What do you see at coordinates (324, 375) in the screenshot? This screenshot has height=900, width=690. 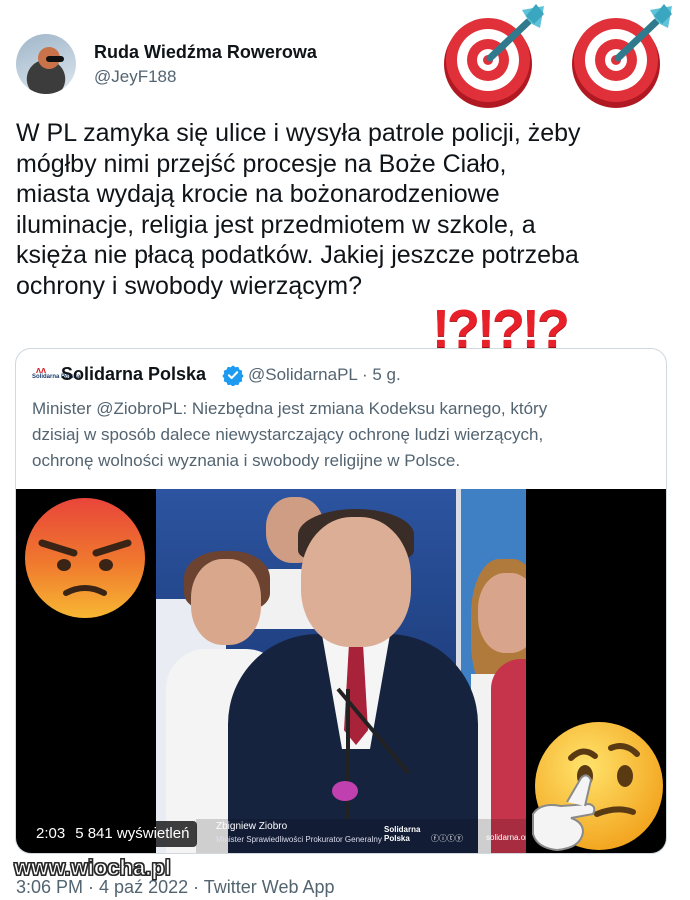 I see `quoted-handle-time: @SolidarnaPL · 5 g.` at bounding box center [324, 375].